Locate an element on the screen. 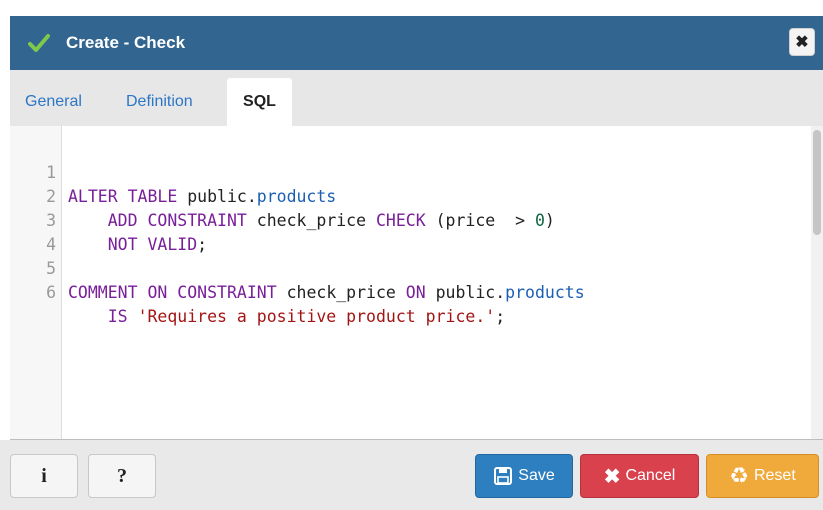 The height and width of the screenshot is (510, 823). close-button: ✖ is located at coordinates (802, 42).